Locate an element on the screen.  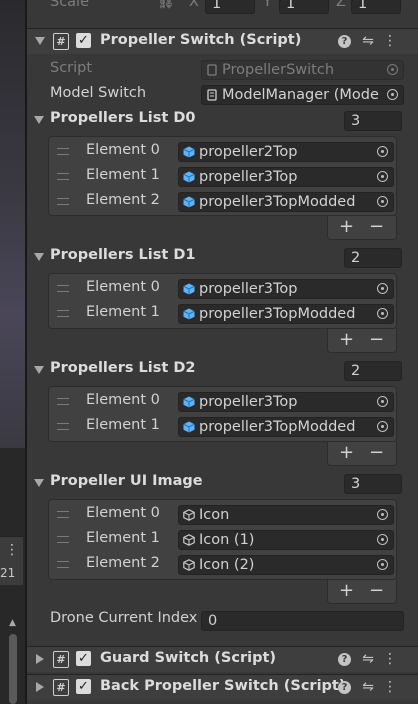
element-value-field: Icon (1) is located at coordinates (286, 540).